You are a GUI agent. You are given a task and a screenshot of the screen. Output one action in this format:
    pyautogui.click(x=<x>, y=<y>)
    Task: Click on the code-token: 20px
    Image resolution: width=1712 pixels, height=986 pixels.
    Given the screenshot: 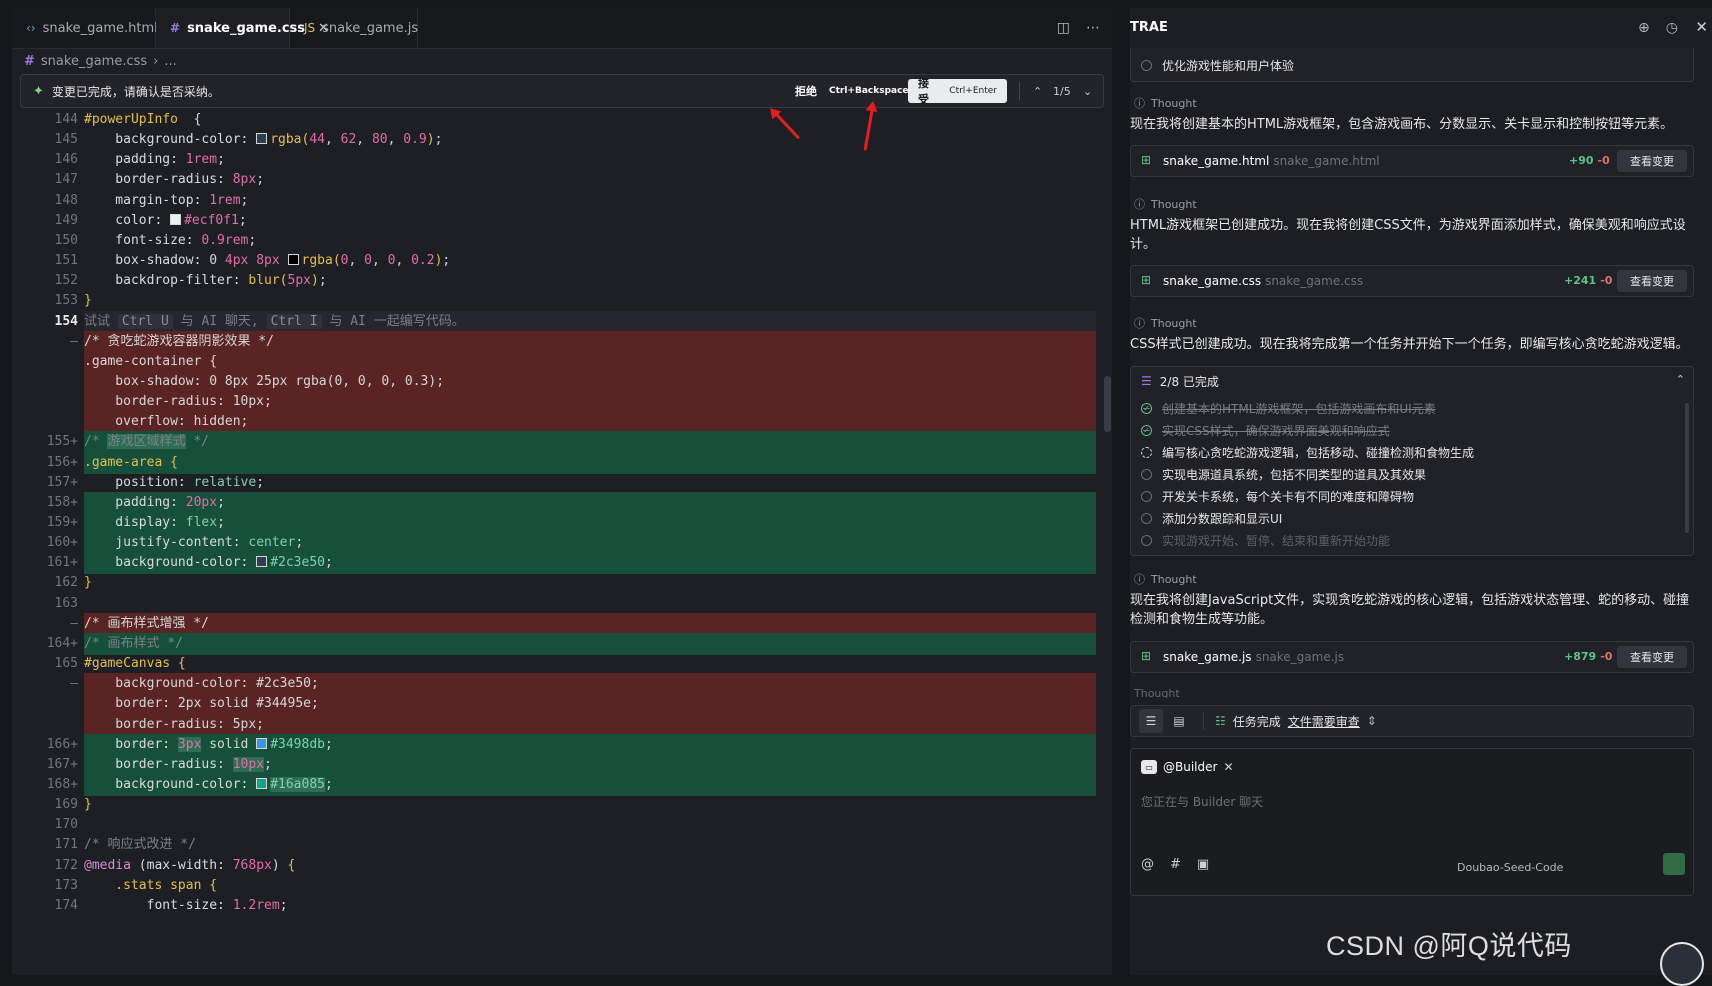 What is the action you would take?
    pyautogui.click(x=201, y=502)
    